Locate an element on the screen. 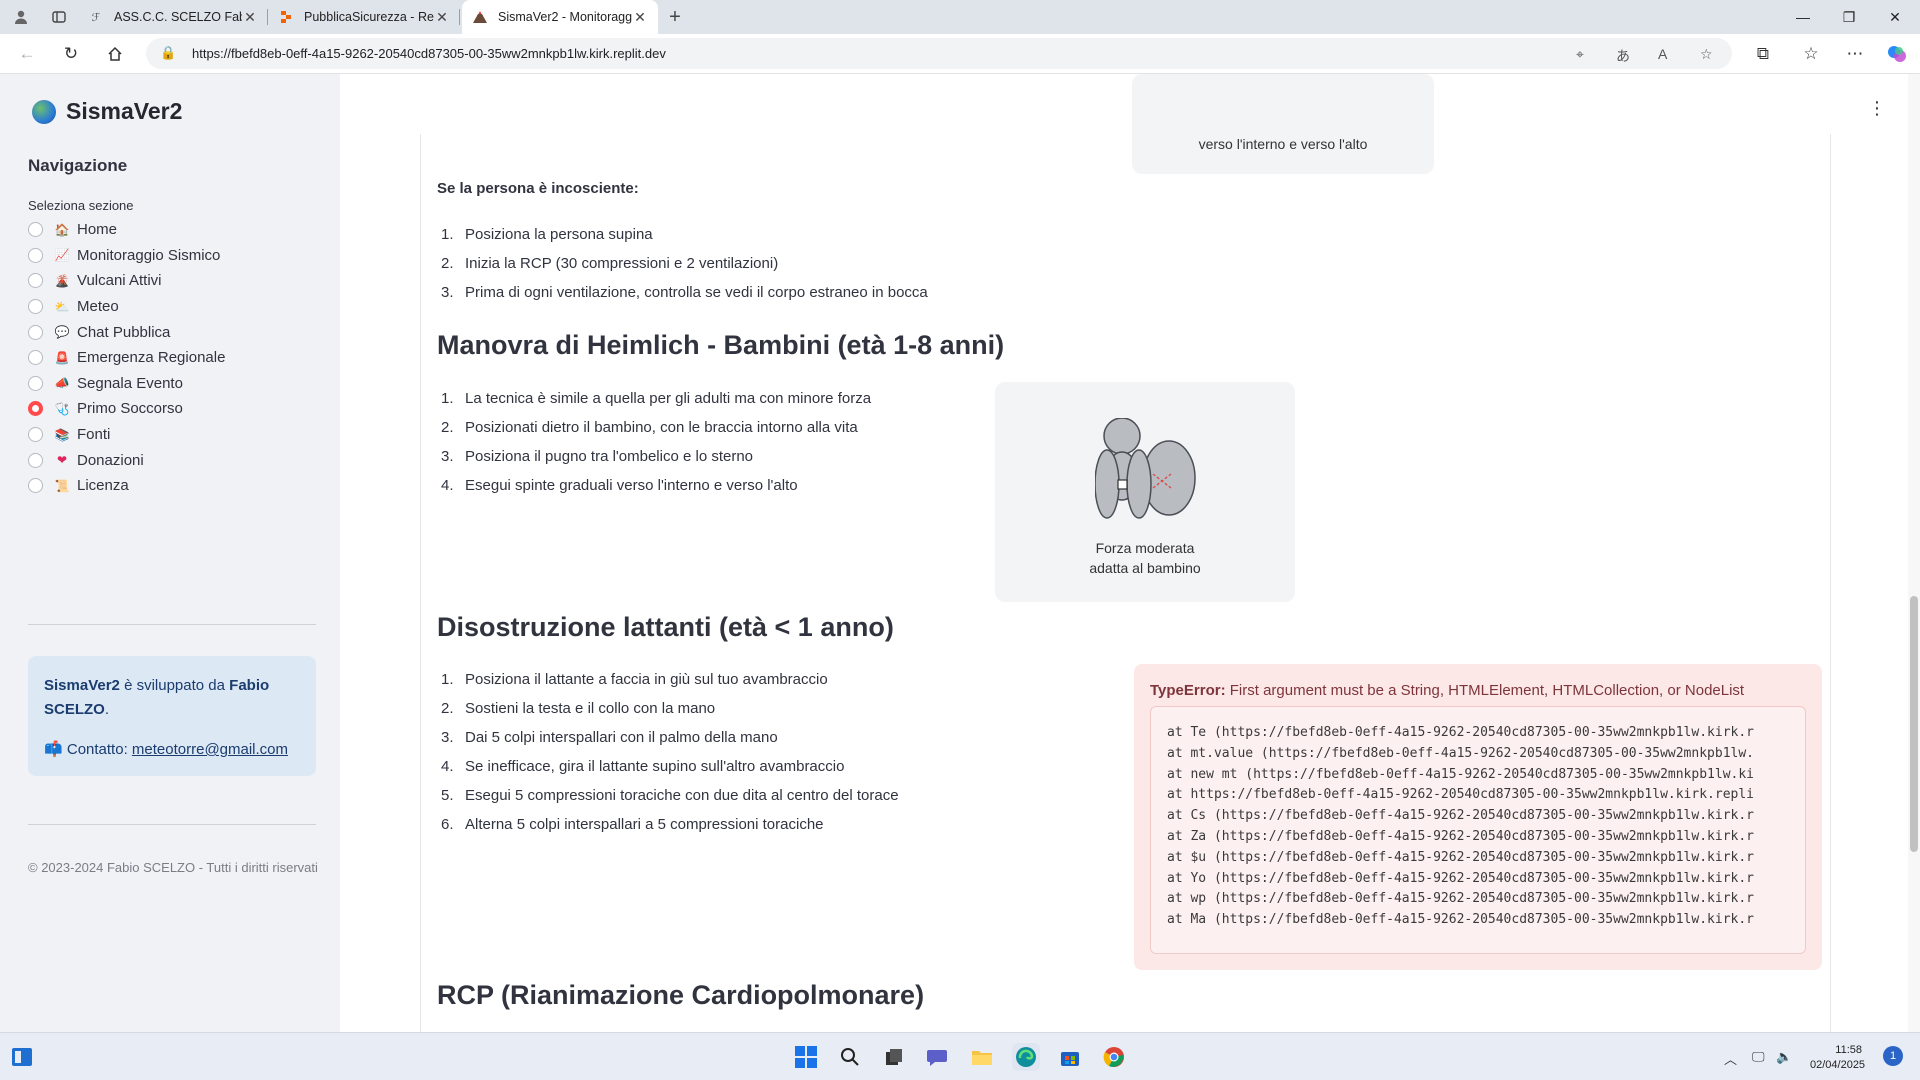 Image resolution: width=1920 pixels, height=1080 pixels. nav-item-licenza: 📜 Licenza is located at coordinates (126, 486).